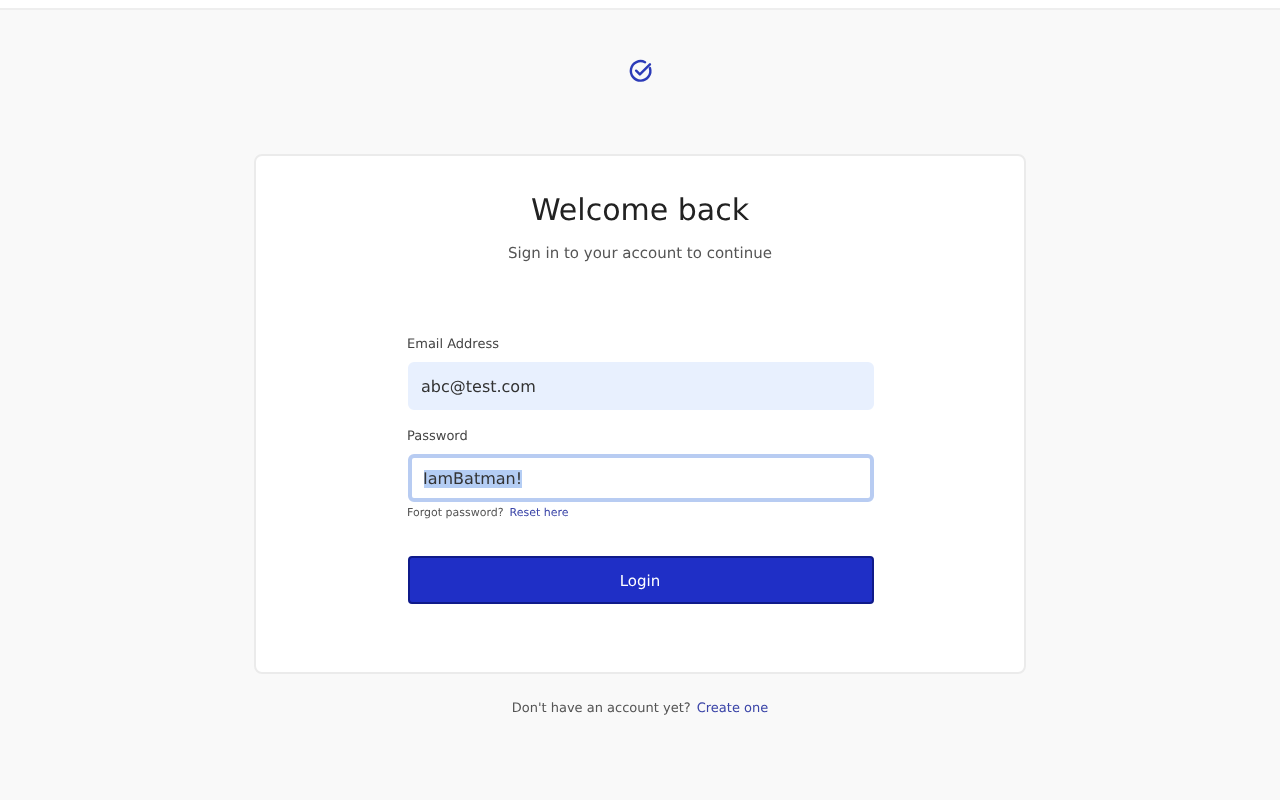  I want to click on input-field: abc@test.com, so click(640, 386).